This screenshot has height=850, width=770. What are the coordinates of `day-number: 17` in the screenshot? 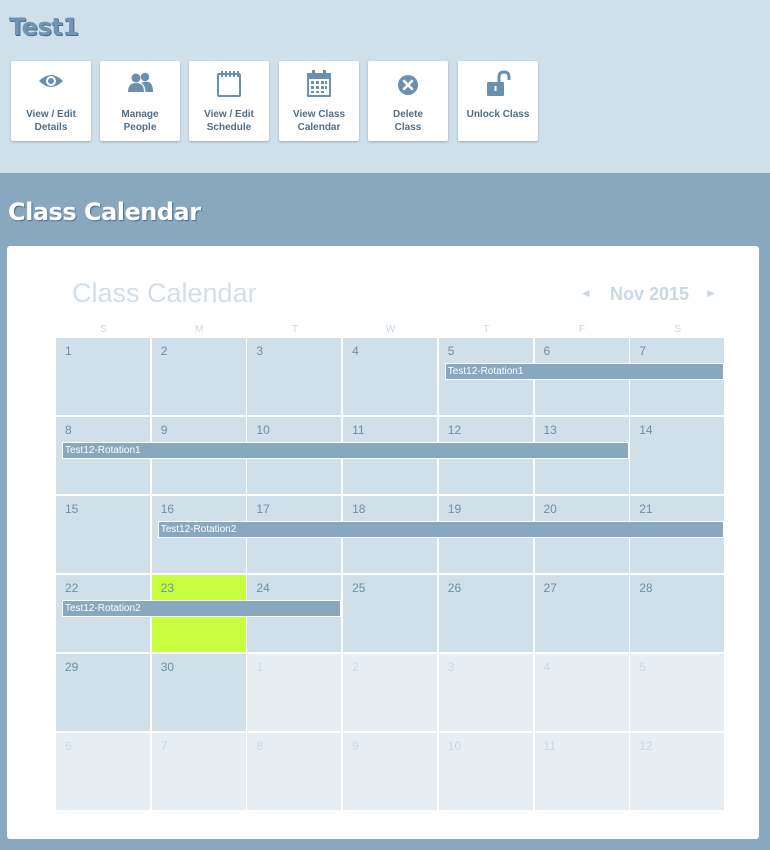 It's located at (263, 509).